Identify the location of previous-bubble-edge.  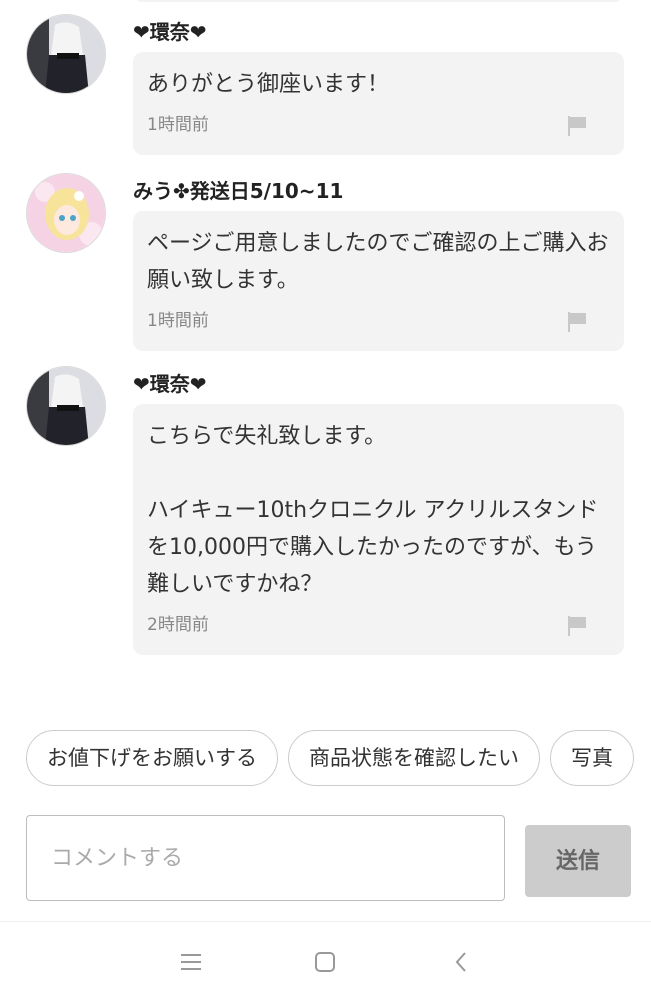
(378, 1).